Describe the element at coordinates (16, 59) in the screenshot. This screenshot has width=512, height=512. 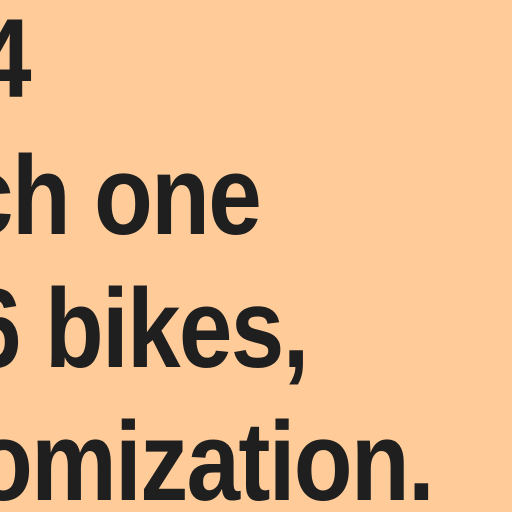
I see `text-line-1-content: 4` at that location.